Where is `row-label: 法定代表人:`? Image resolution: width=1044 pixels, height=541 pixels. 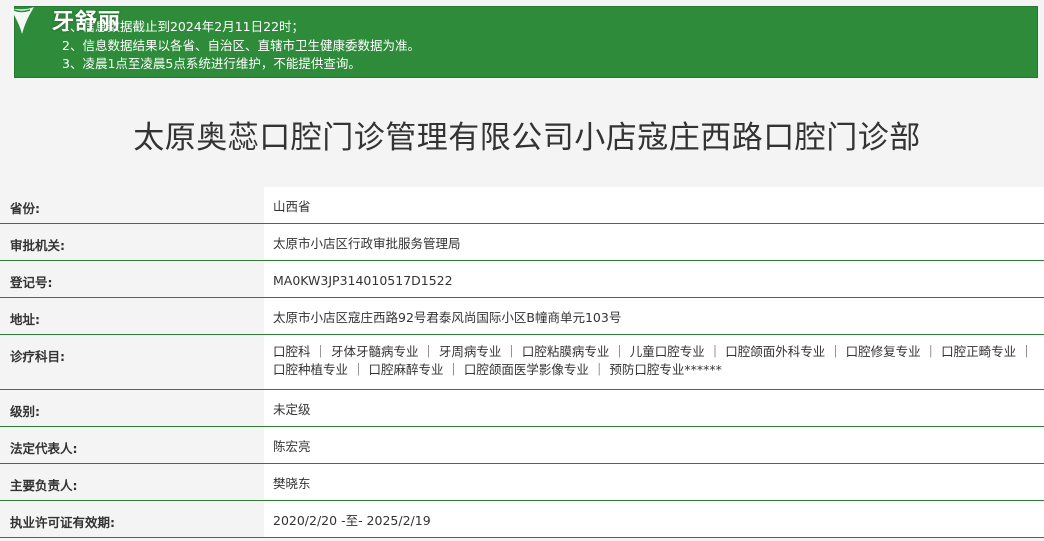 row-label: 法定代表人: is located at coordinates (132, 445).